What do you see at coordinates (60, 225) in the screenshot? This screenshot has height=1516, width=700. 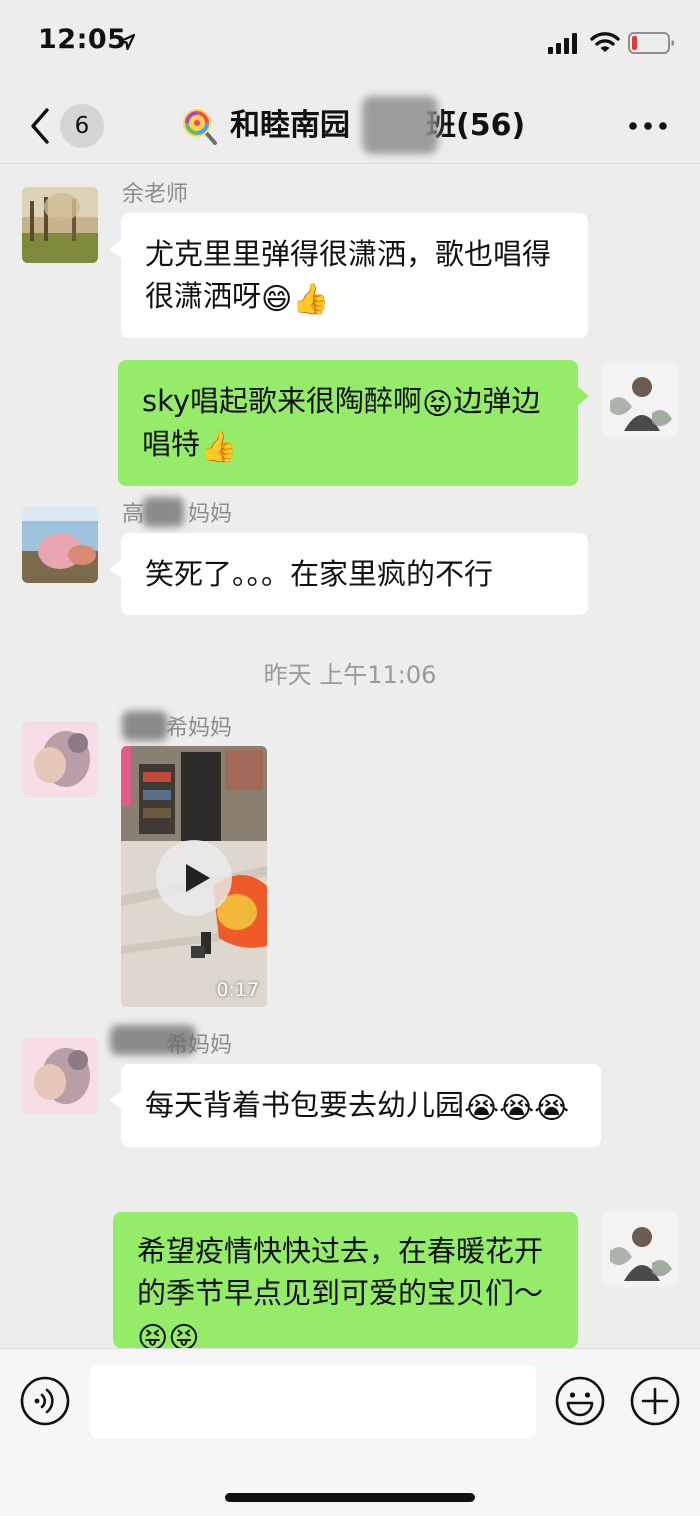 I see `avatar-yu-teacher` at bounding box center [60, 225].